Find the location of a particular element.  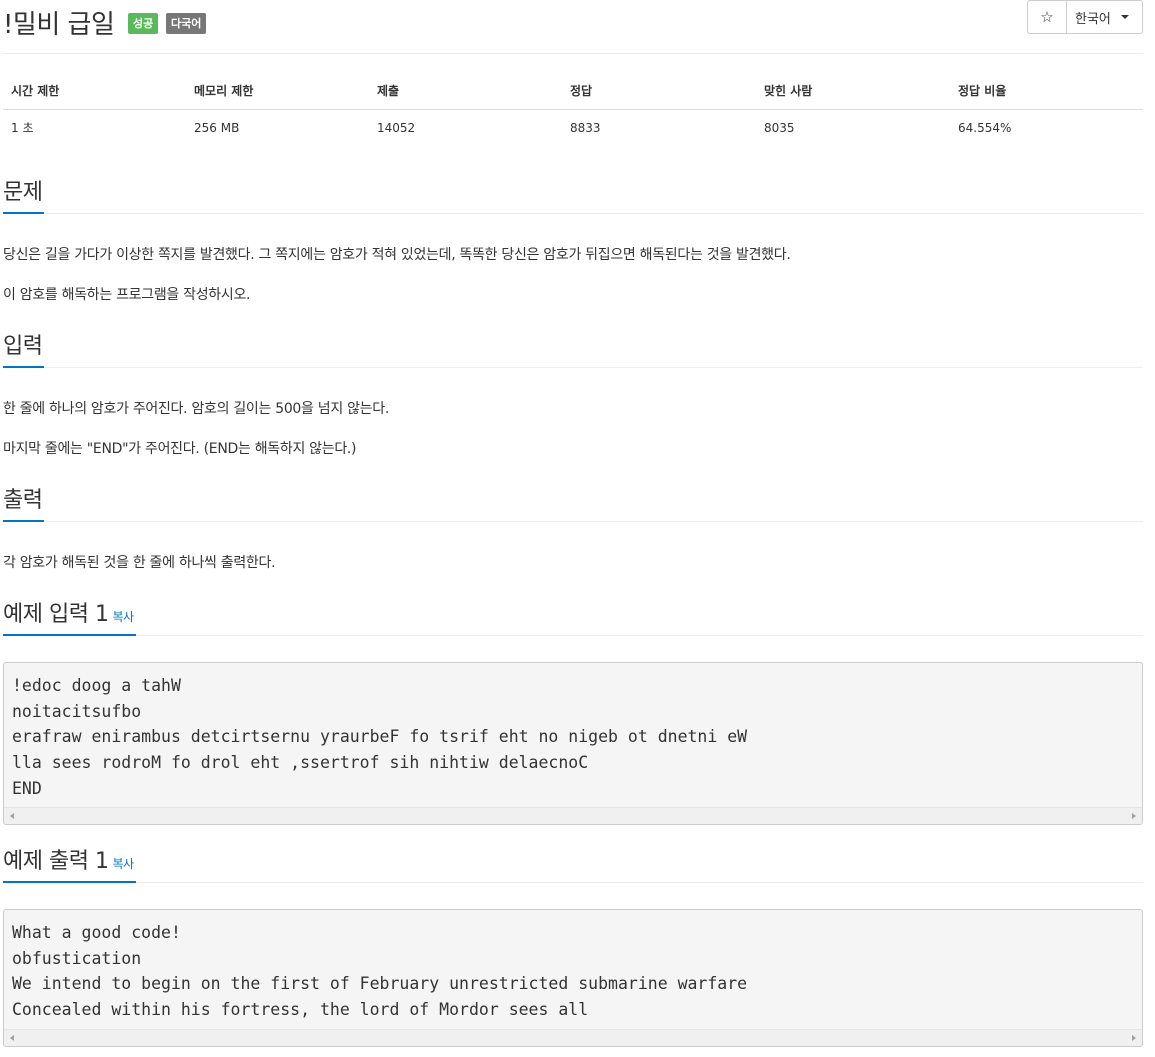

info-ratio: 64.554% is located at coordinates (985, 127).